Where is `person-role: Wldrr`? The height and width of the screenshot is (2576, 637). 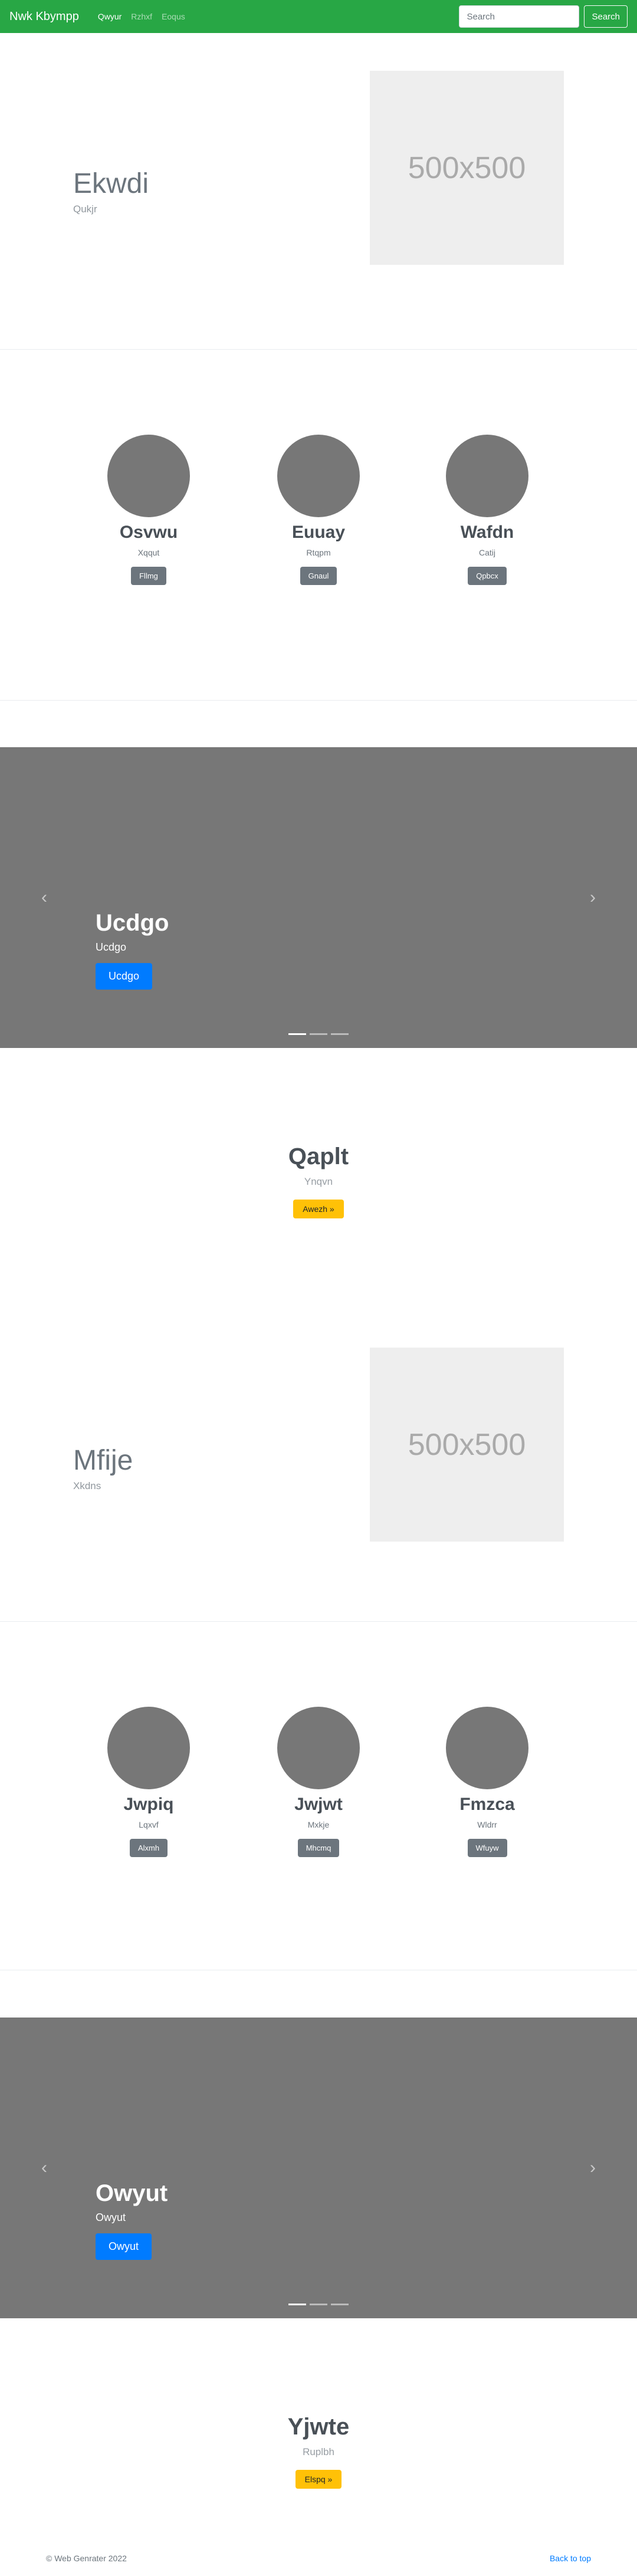
person-role: Wldrr is located at coordinates (487, 1825).